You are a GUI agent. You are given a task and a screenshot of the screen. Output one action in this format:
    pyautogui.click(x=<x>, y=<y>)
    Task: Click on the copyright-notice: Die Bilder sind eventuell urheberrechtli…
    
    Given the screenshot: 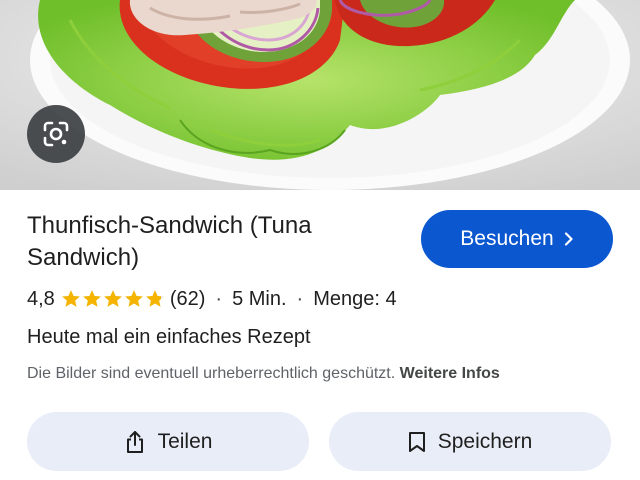 What is the action you would take?
    pyautogui.click(x=263, y=374)
    